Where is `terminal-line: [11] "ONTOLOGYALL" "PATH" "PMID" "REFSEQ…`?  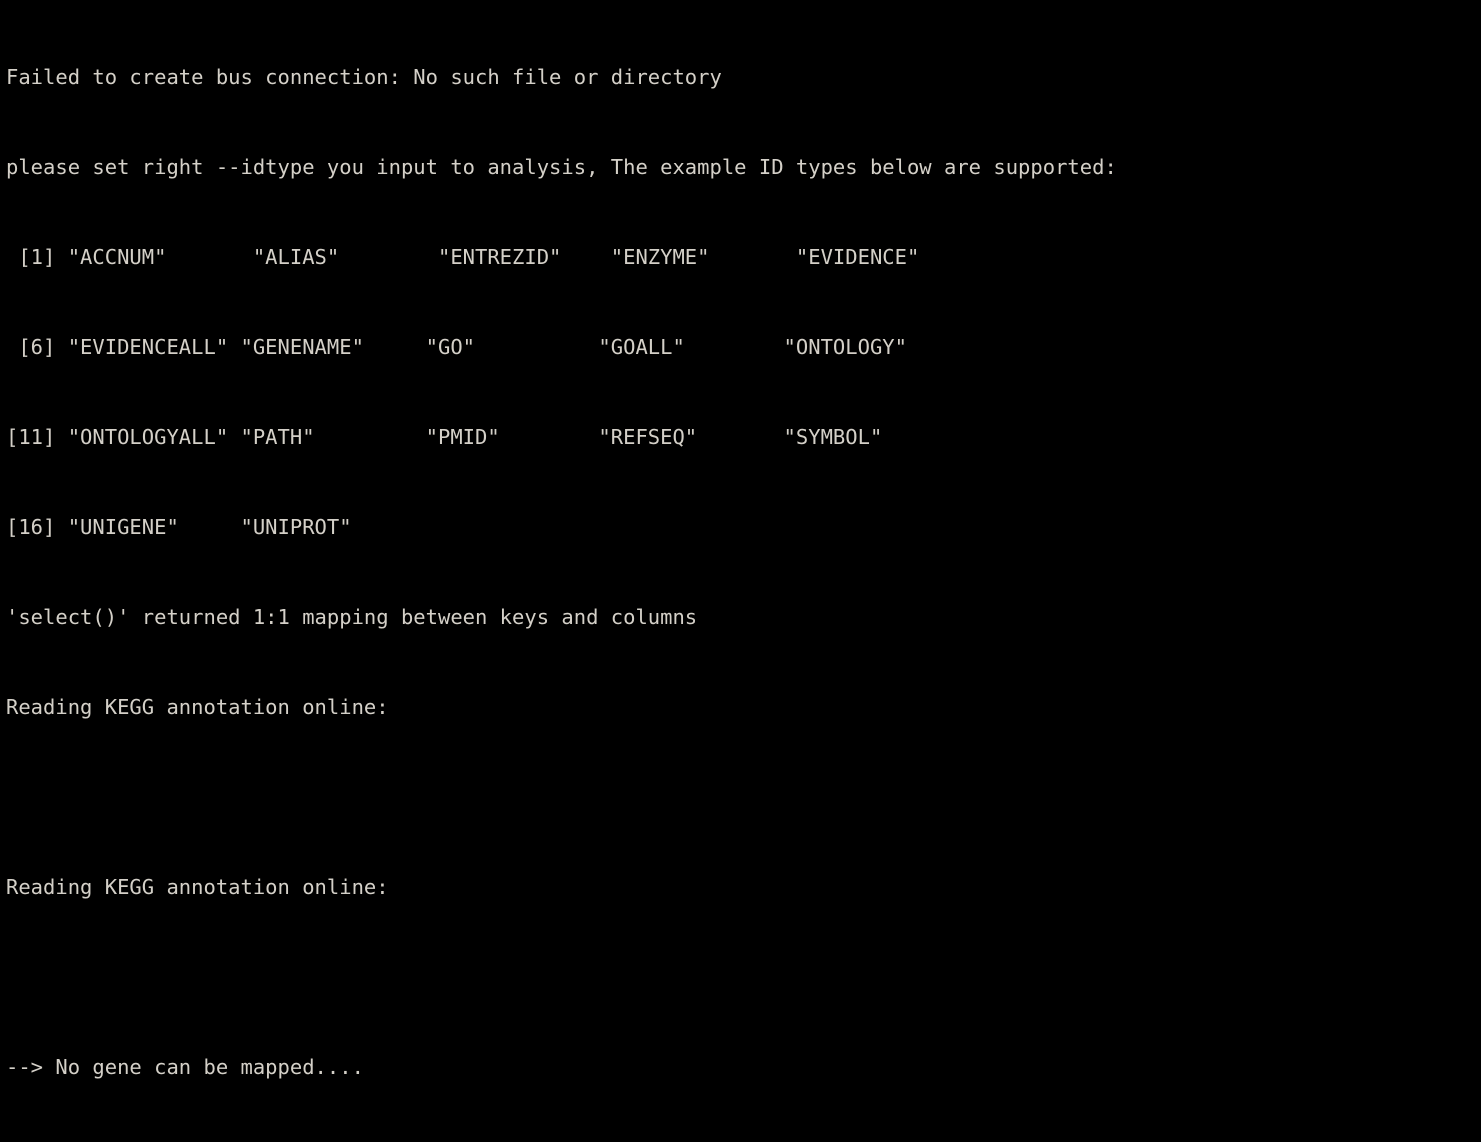 terminal-line: [11] "ONTOLOGYALL" "PATH" "PMID" "REFSEQ… is located at coordinates (444, 437).